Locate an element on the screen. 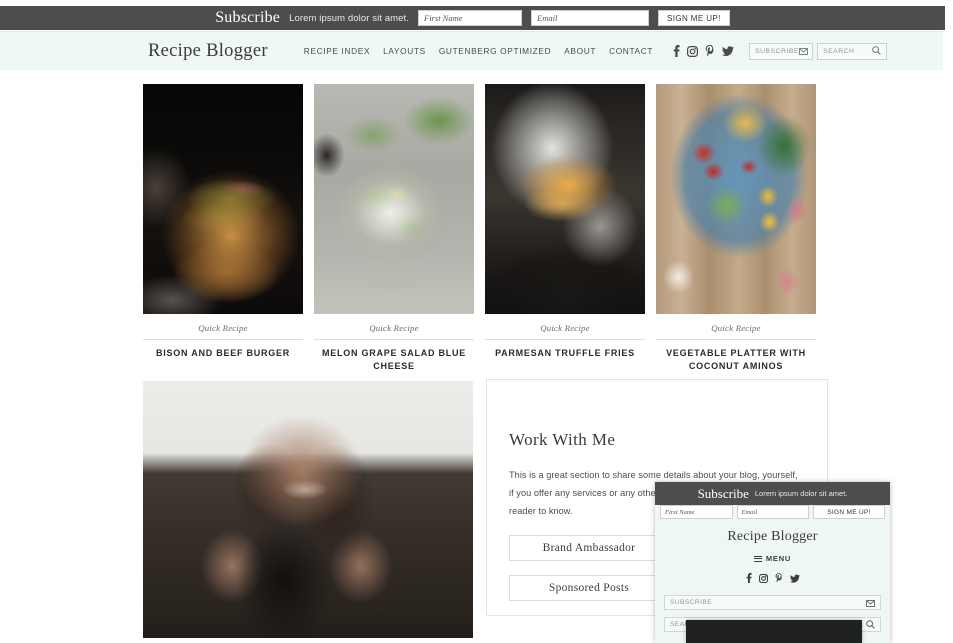 The height and width of the screenshot is (643, 953). sign-me-up-button: SIGN ME UP! is located at coordinates (694, 18).